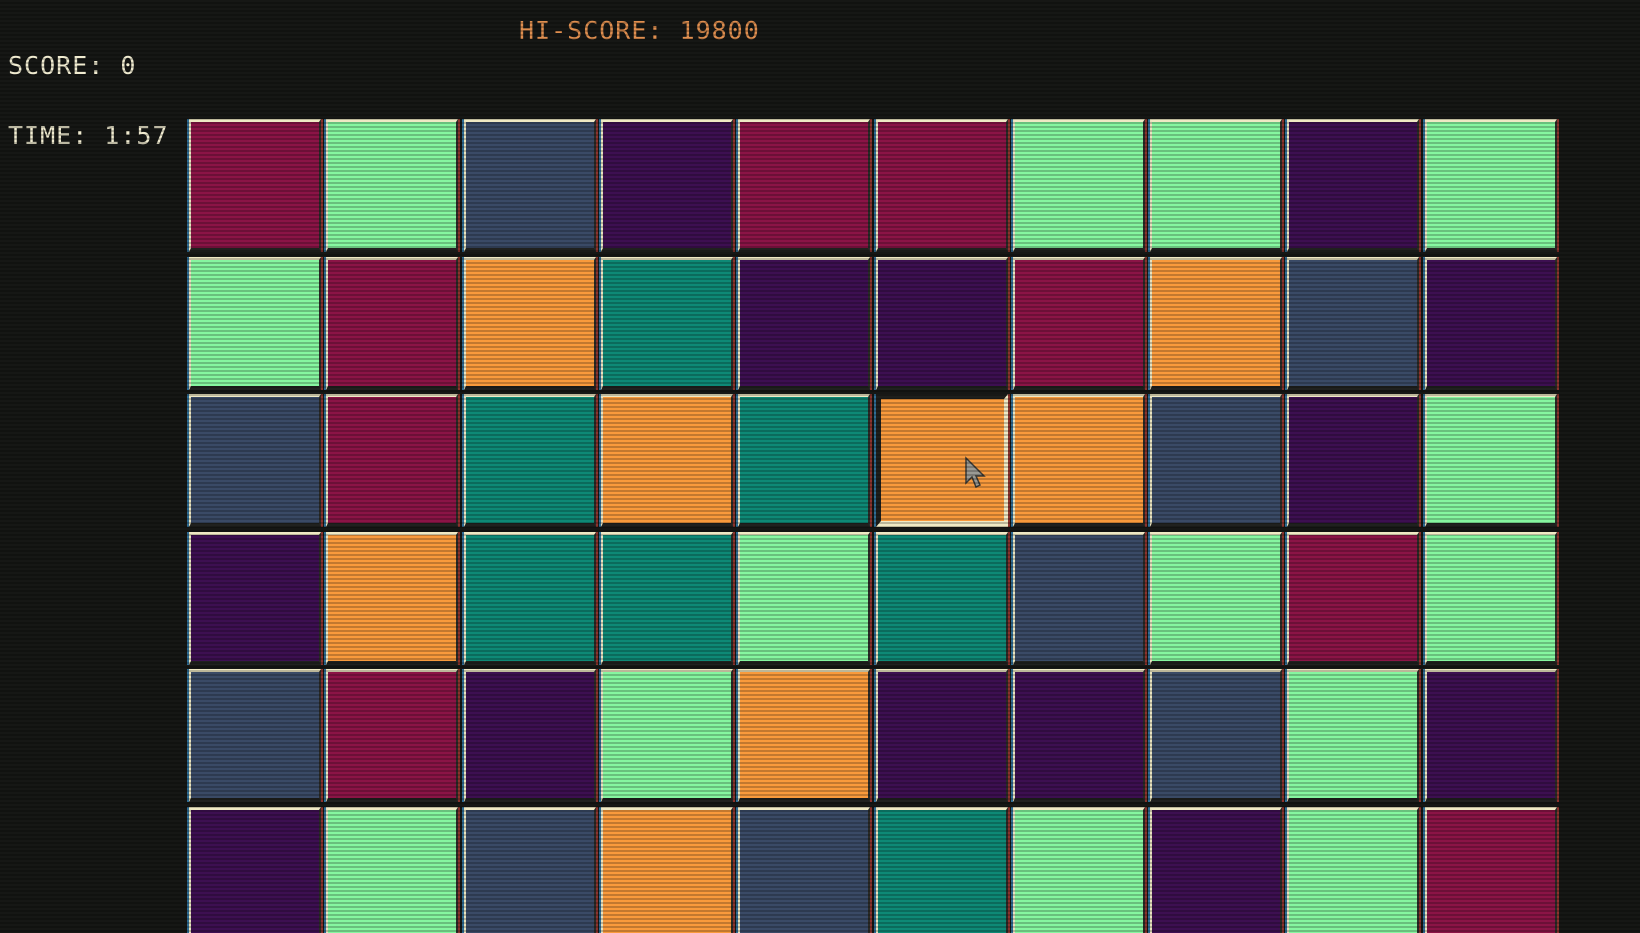 Image resolution: width=1640 pixels, height=933 pixels. Describe the element at coordinates (88, 135) in the screenshot. I see `time-label: TIME: 1:57` at that location.